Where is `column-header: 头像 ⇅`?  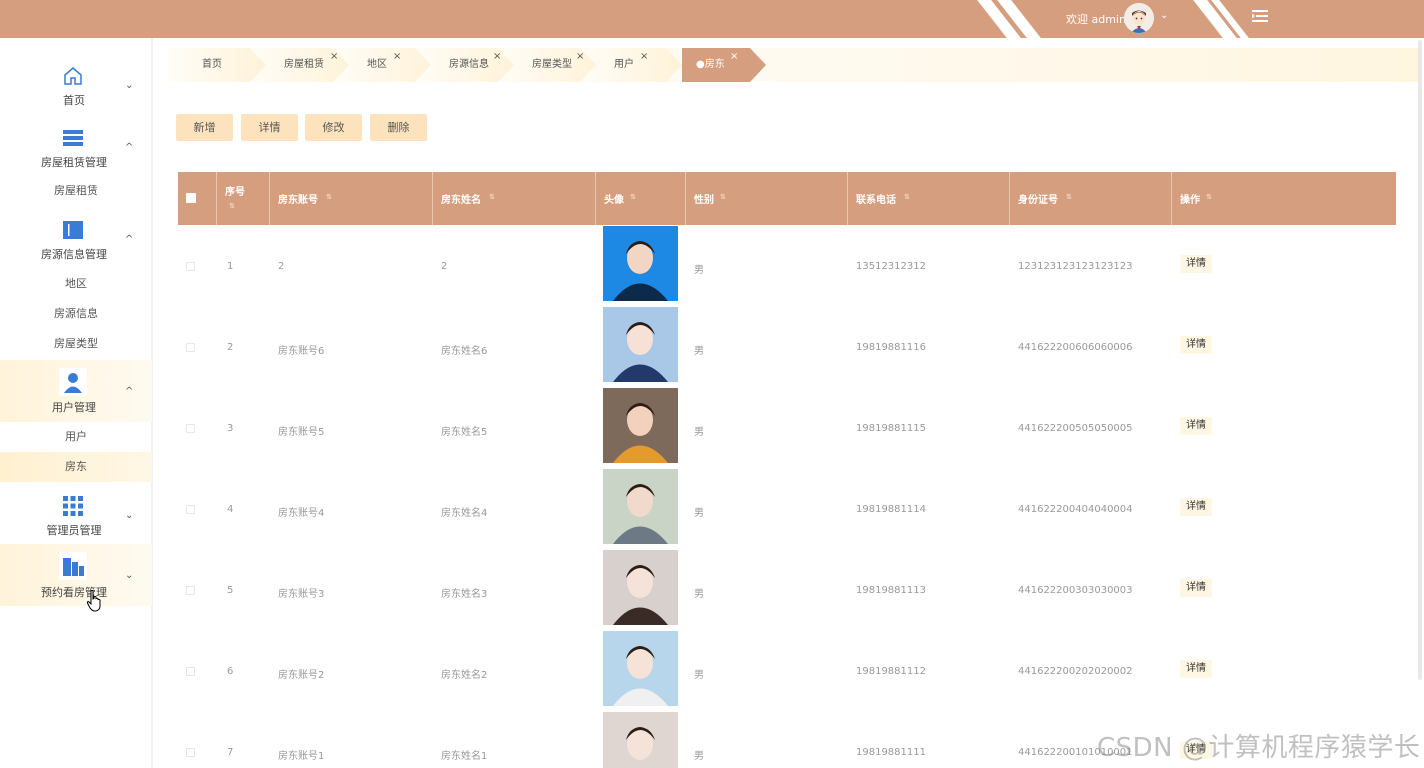
column-header: 头像 ⇅ is located at coordinates (641, 198).